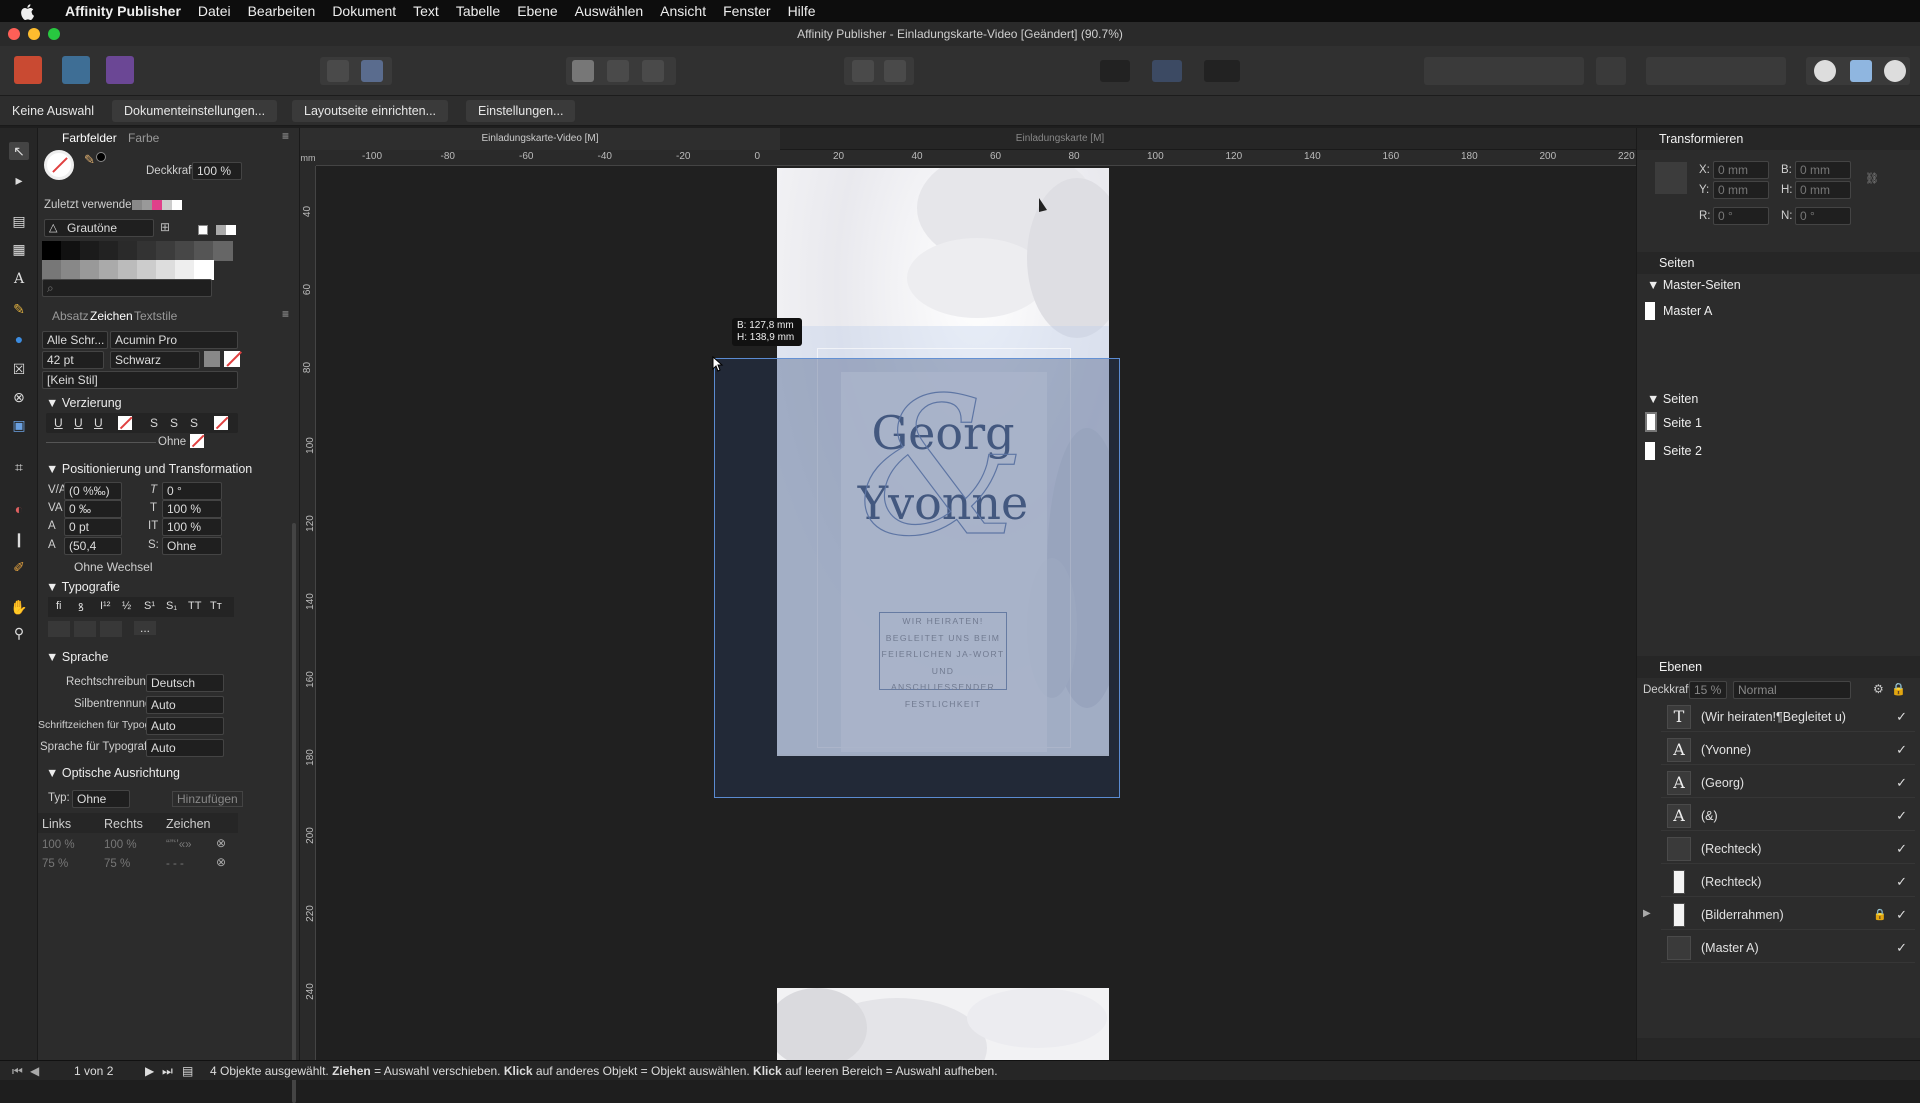  I want to click on last-page-button: ⏭, so click(167, 1071).